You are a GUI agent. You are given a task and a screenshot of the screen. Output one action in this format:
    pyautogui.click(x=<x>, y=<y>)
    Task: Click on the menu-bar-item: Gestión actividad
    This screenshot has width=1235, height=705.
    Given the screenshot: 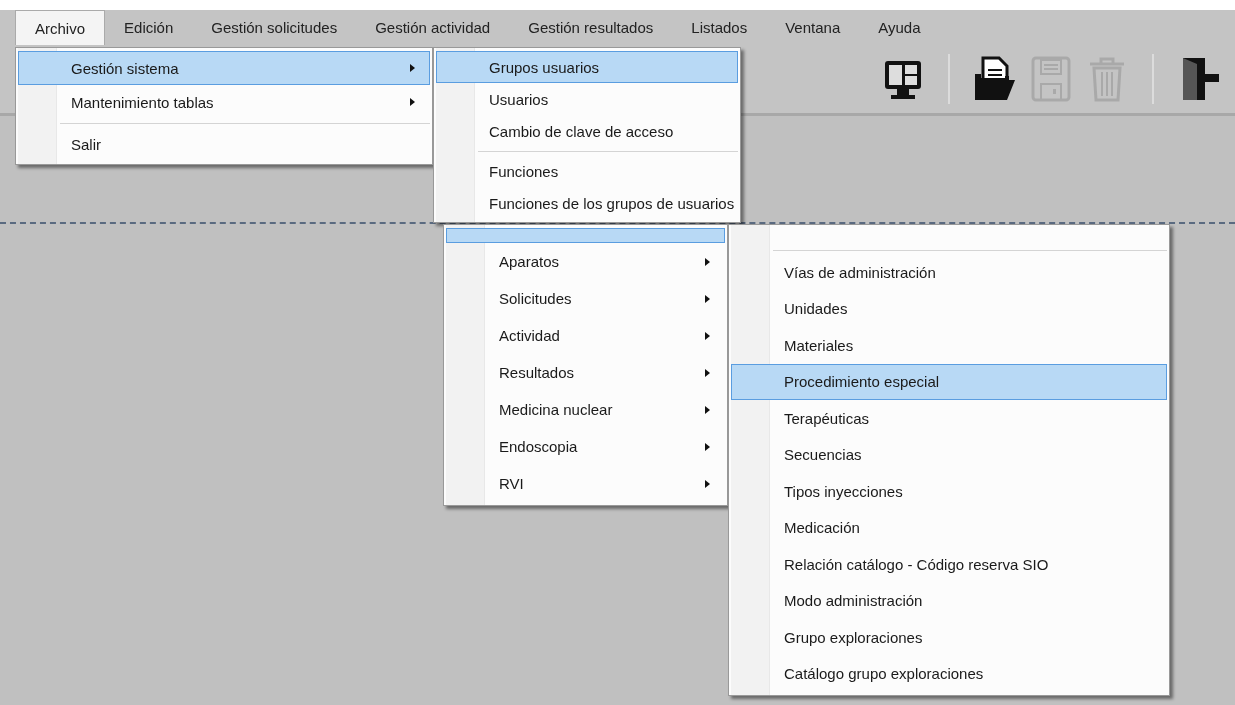 What is the action you would take?
    pyautogui.click(x=433, y=27)
    